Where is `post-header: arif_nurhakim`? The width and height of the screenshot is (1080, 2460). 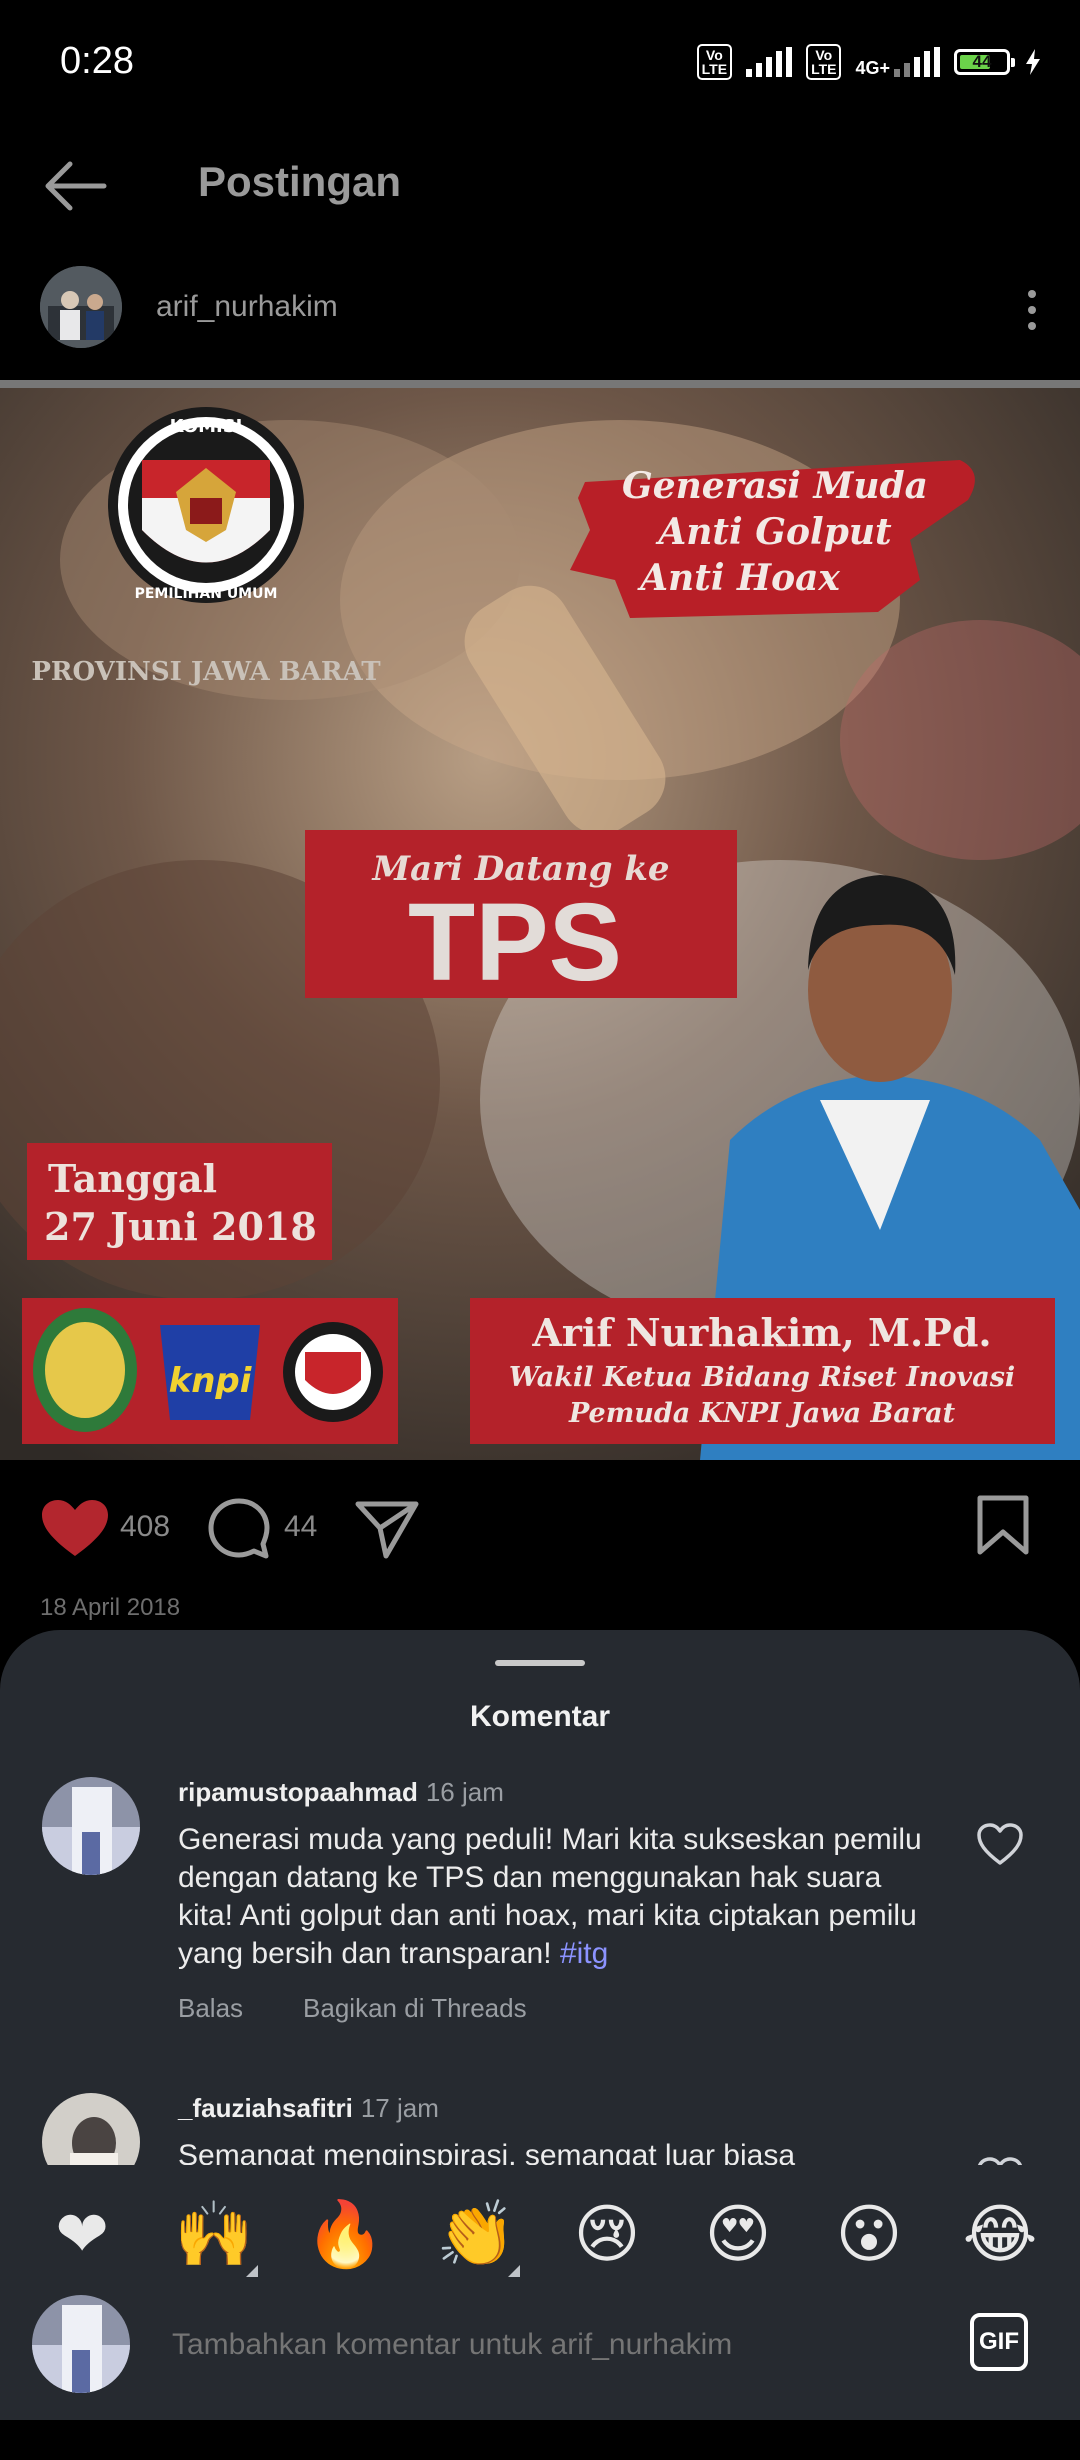
post-header: arif_nurhakim is located at coordinates (540, 309).